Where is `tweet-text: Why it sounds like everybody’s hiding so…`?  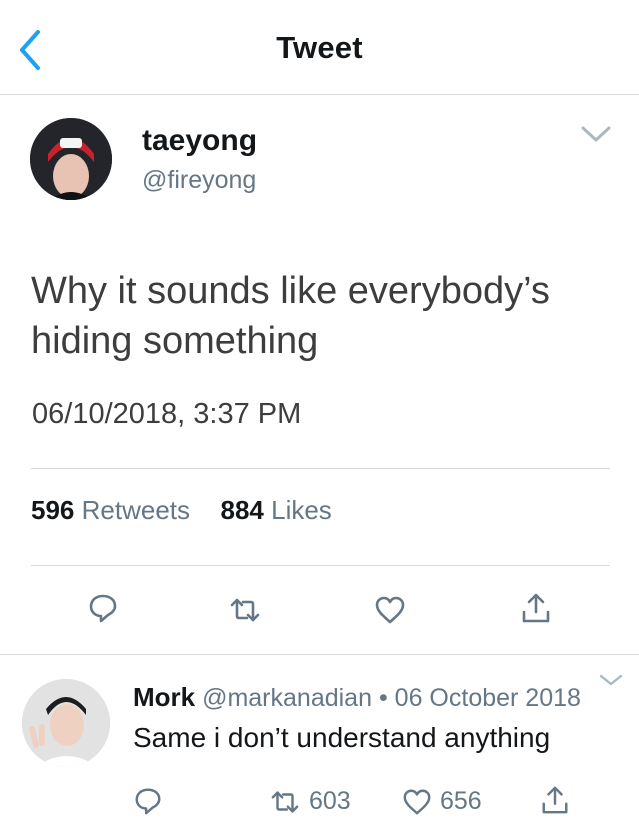 tweet-text: Why it sounds like everybody’s hiding so… is located at coordinates (290, 316).